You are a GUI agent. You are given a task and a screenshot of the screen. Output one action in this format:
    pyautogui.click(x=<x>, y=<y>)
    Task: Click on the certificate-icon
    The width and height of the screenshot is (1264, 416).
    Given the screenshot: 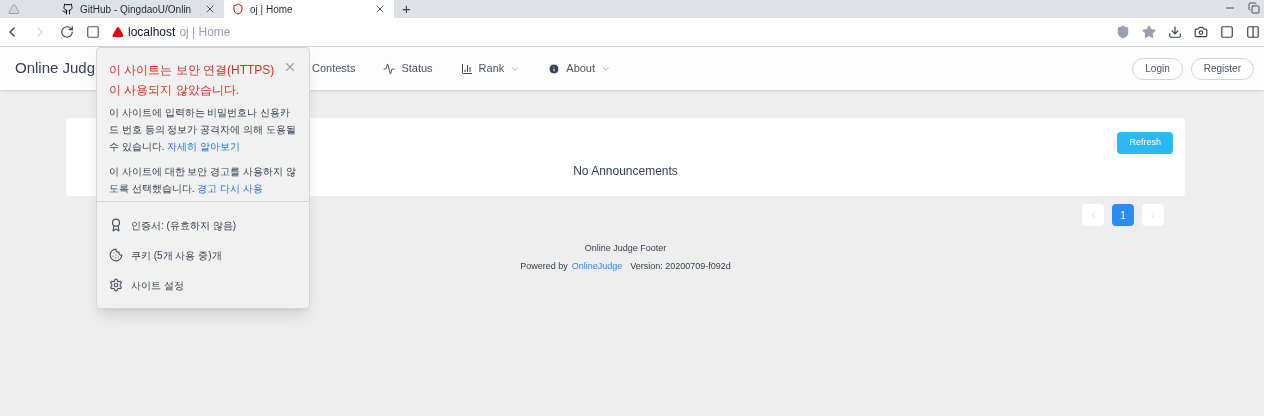 What is the action you would take?
    pyautogui.click(x=116, y=225)
    